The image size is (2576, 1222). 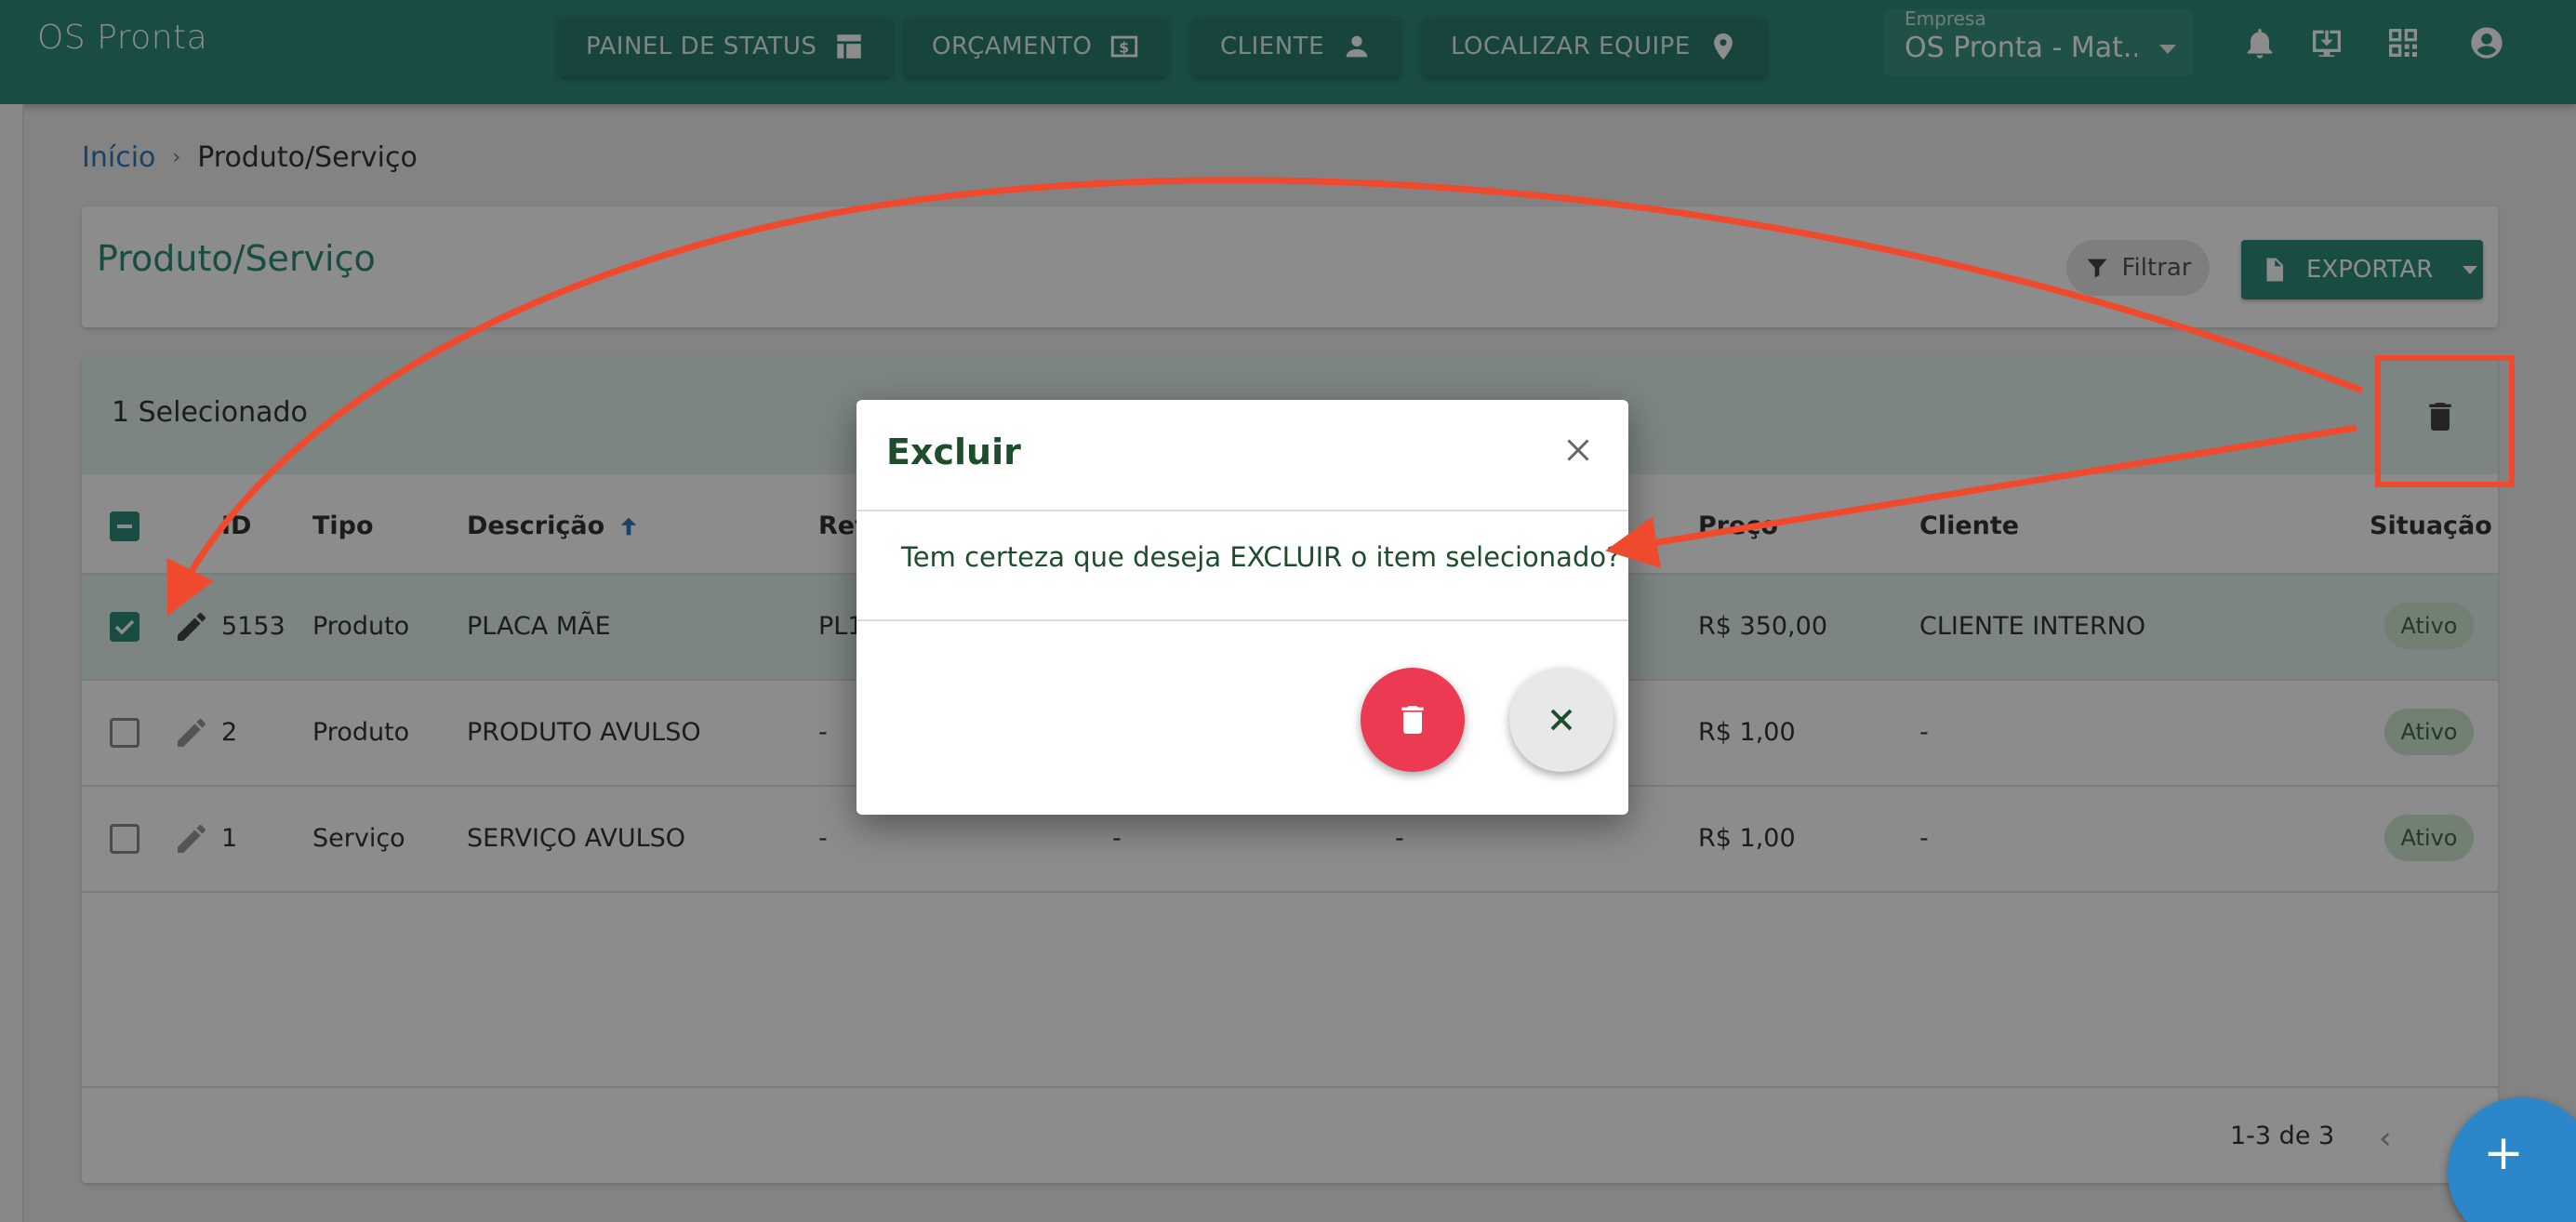 I want to click on plus-icon: +, so click(x=2503, y=1153).